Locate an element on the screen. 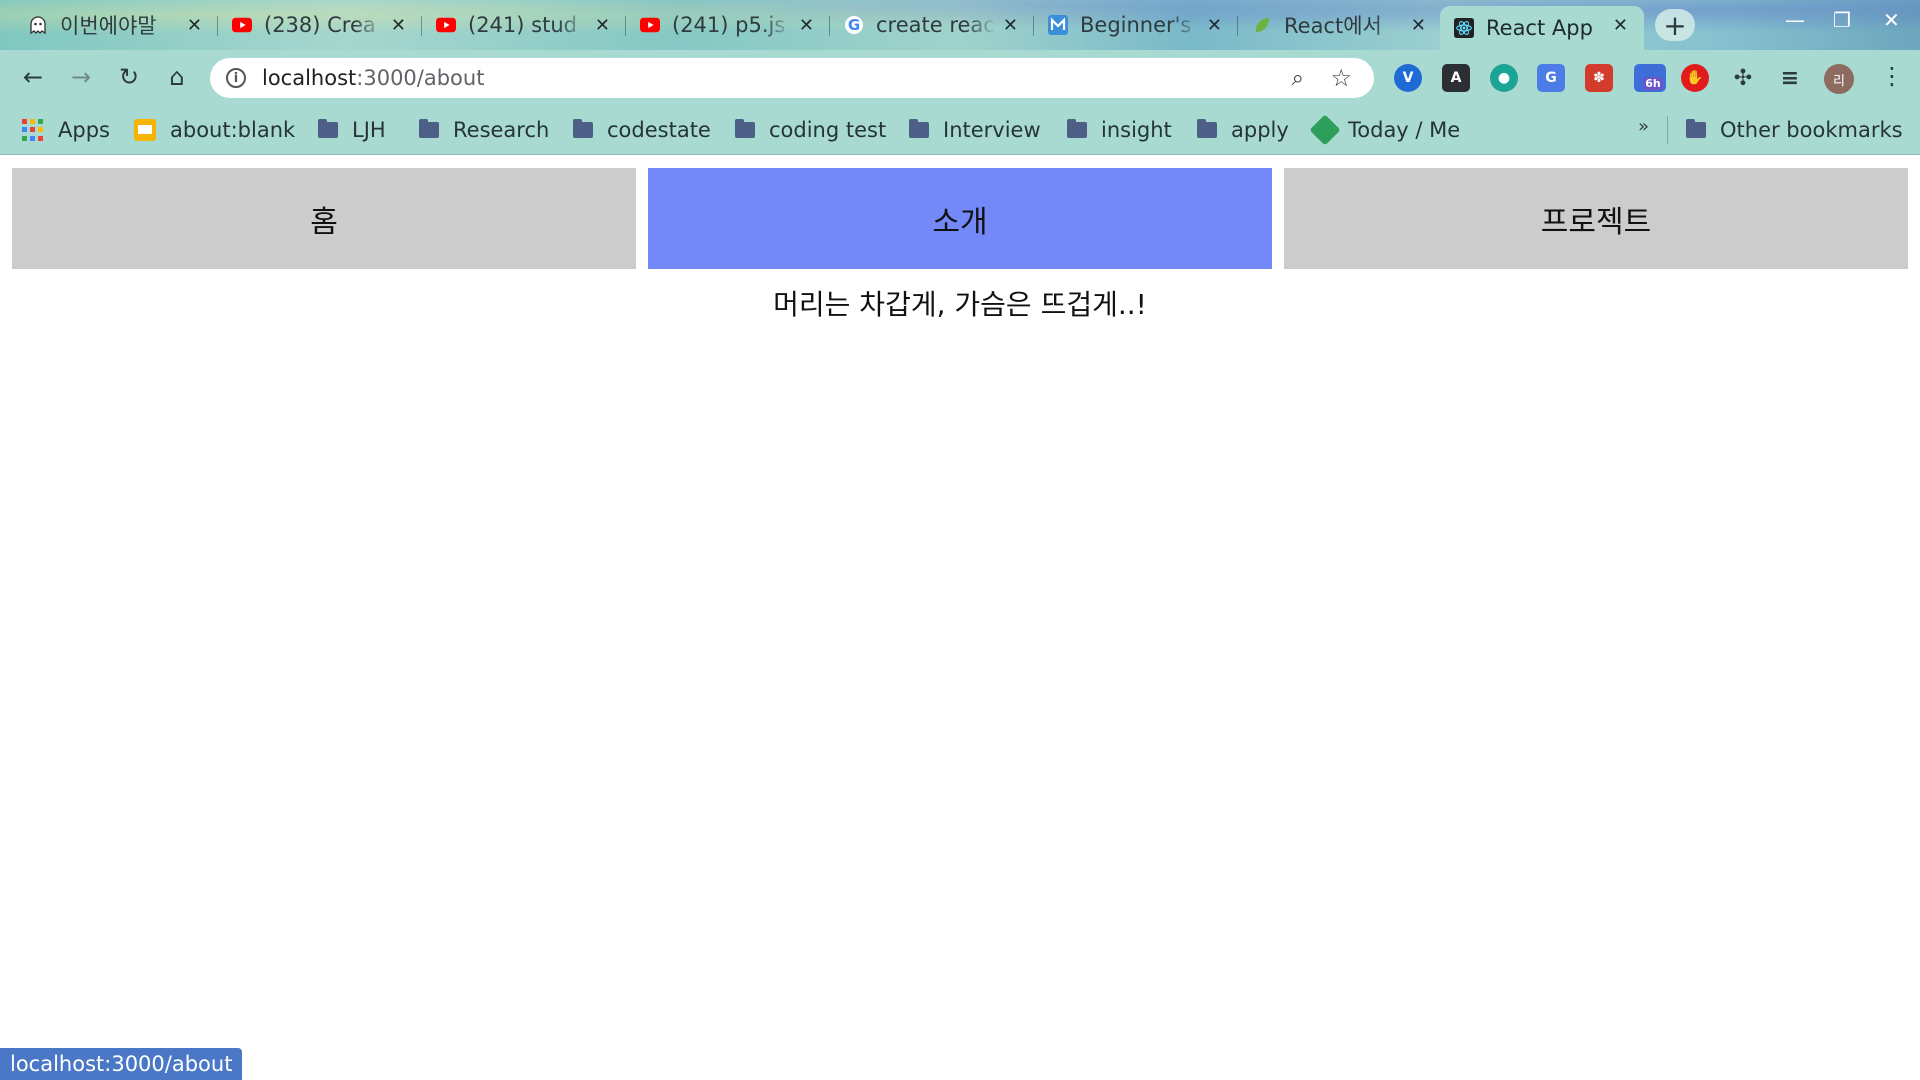  tab-1: 이번에야말 ✕ is located at coordinates (116, 25).